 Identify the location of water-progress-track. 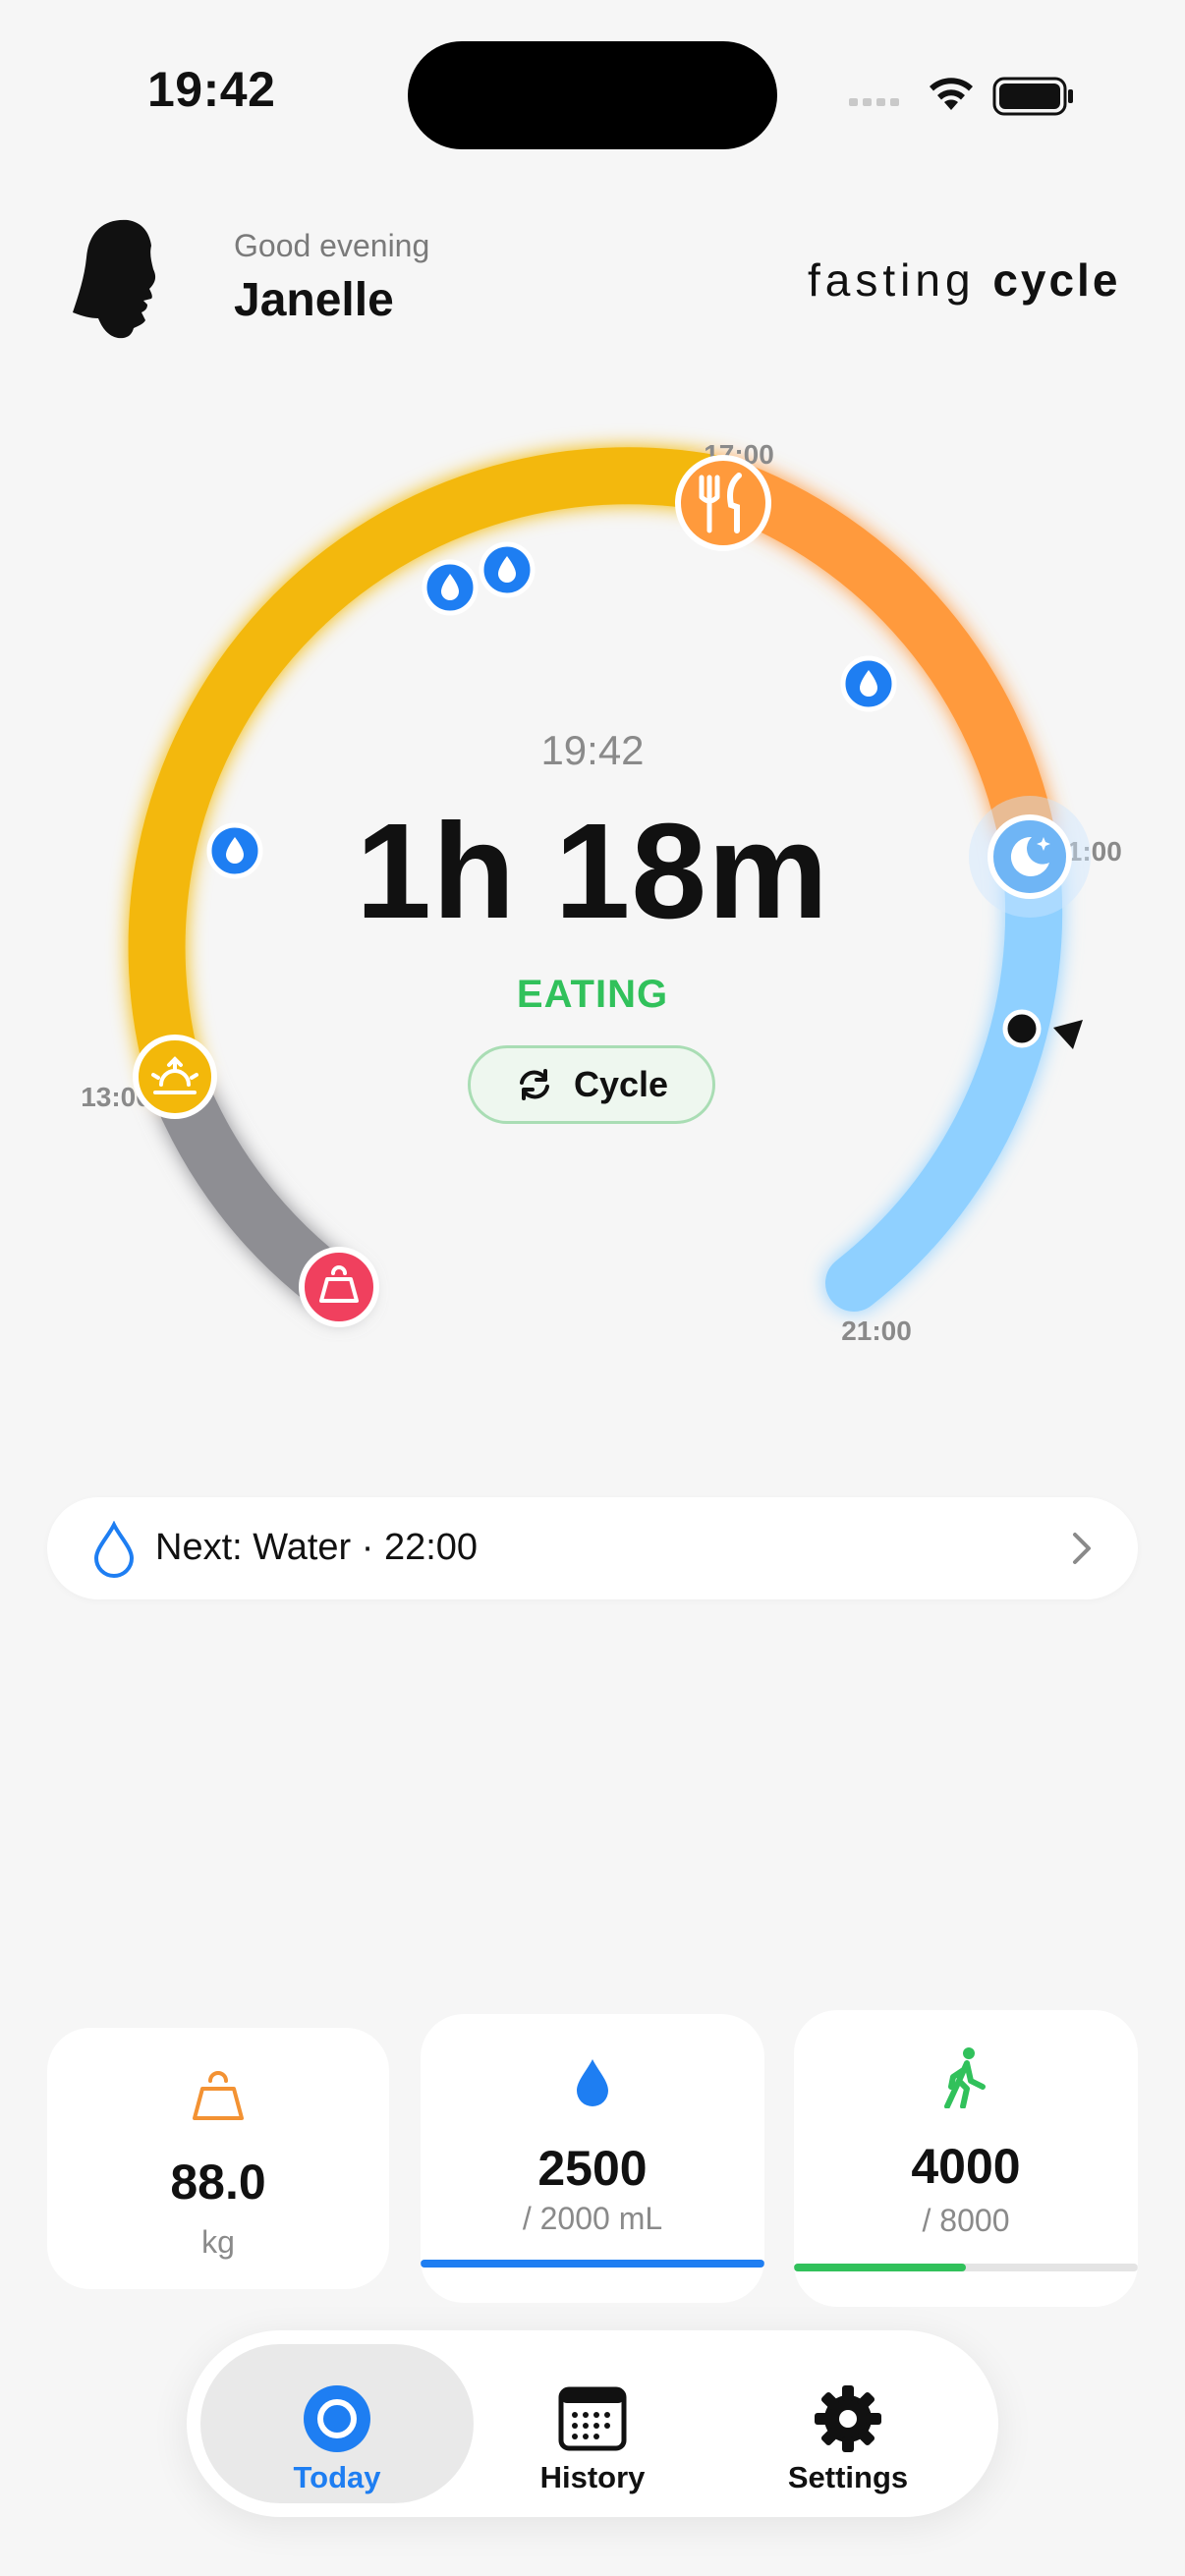
(592, 2264).